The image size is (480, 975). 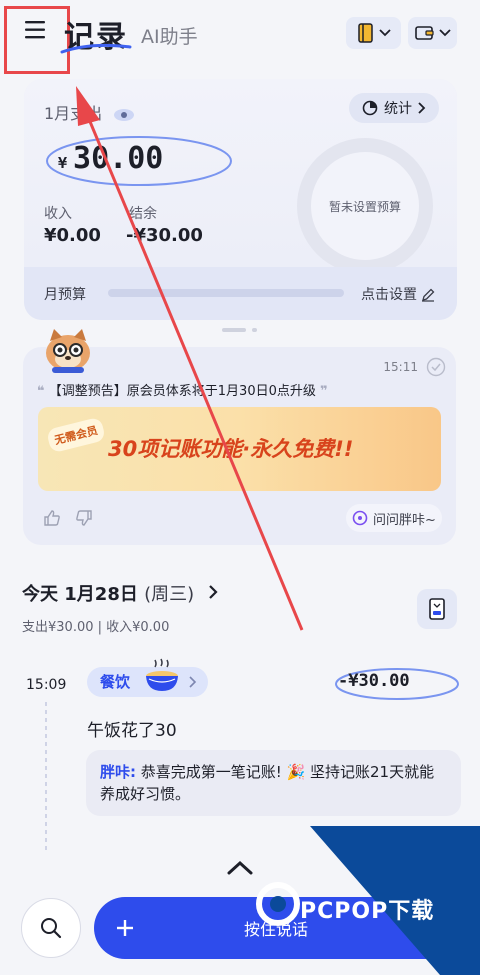 I want to click on wallet-switch-button, so click(x=432, y=33).